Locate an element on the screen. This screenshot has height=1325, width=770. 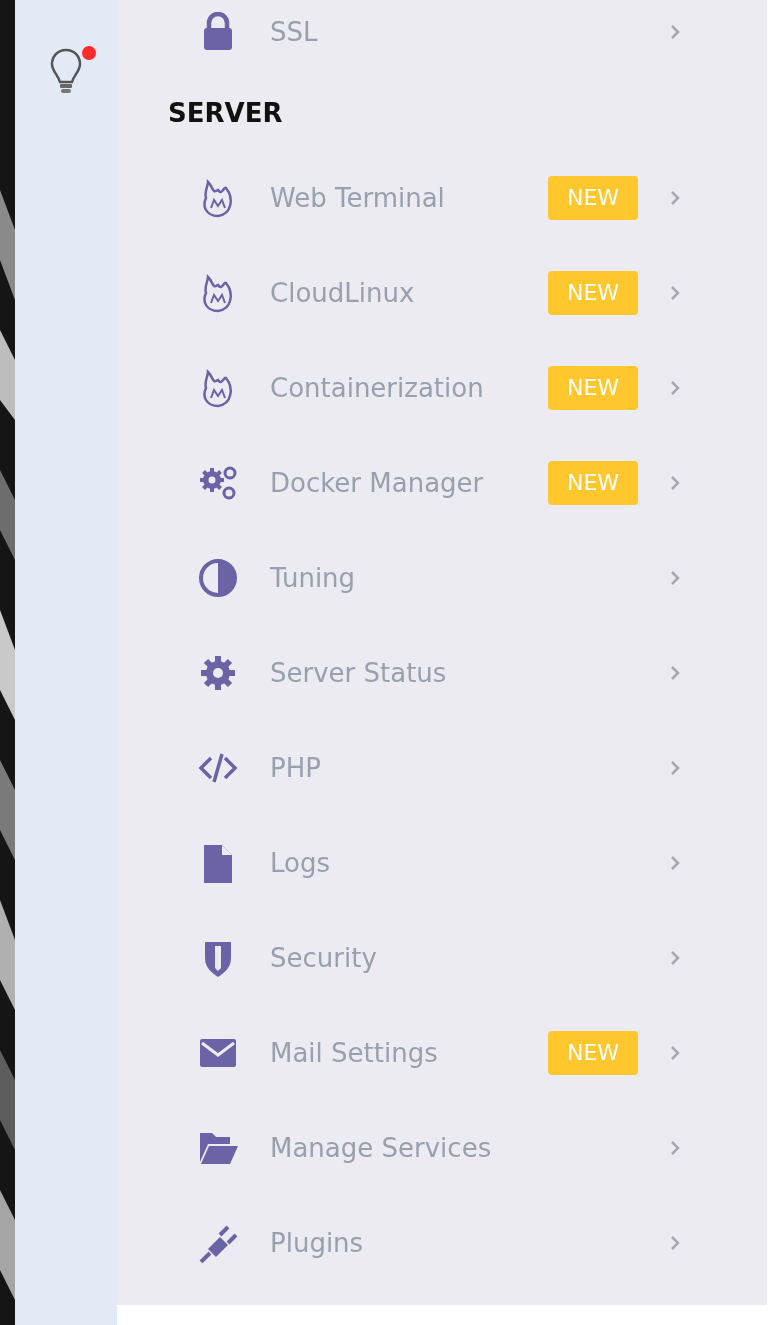
section-heading: SERVER is located at coordinates (225, 113).